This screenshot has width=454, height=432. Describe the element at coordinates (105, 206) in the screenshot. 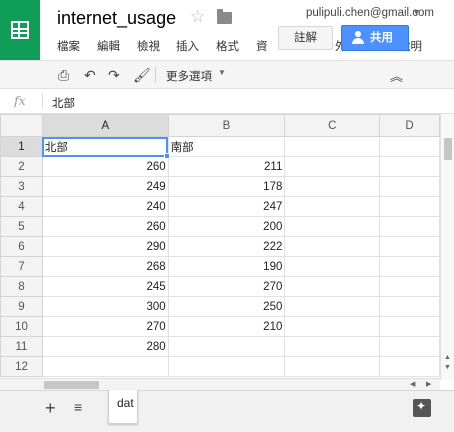

I see `cell-a: 240` at that location.